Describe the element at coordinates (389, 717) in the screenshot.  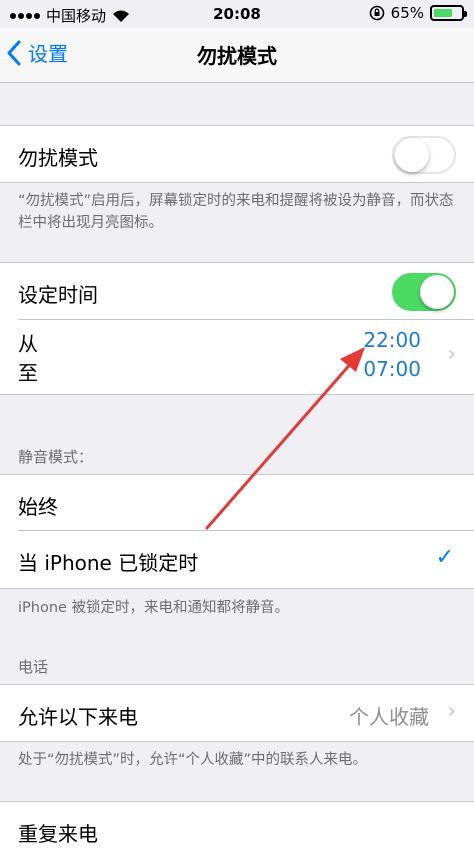
I see `allow-calls-value: 个人收藏` at that location.